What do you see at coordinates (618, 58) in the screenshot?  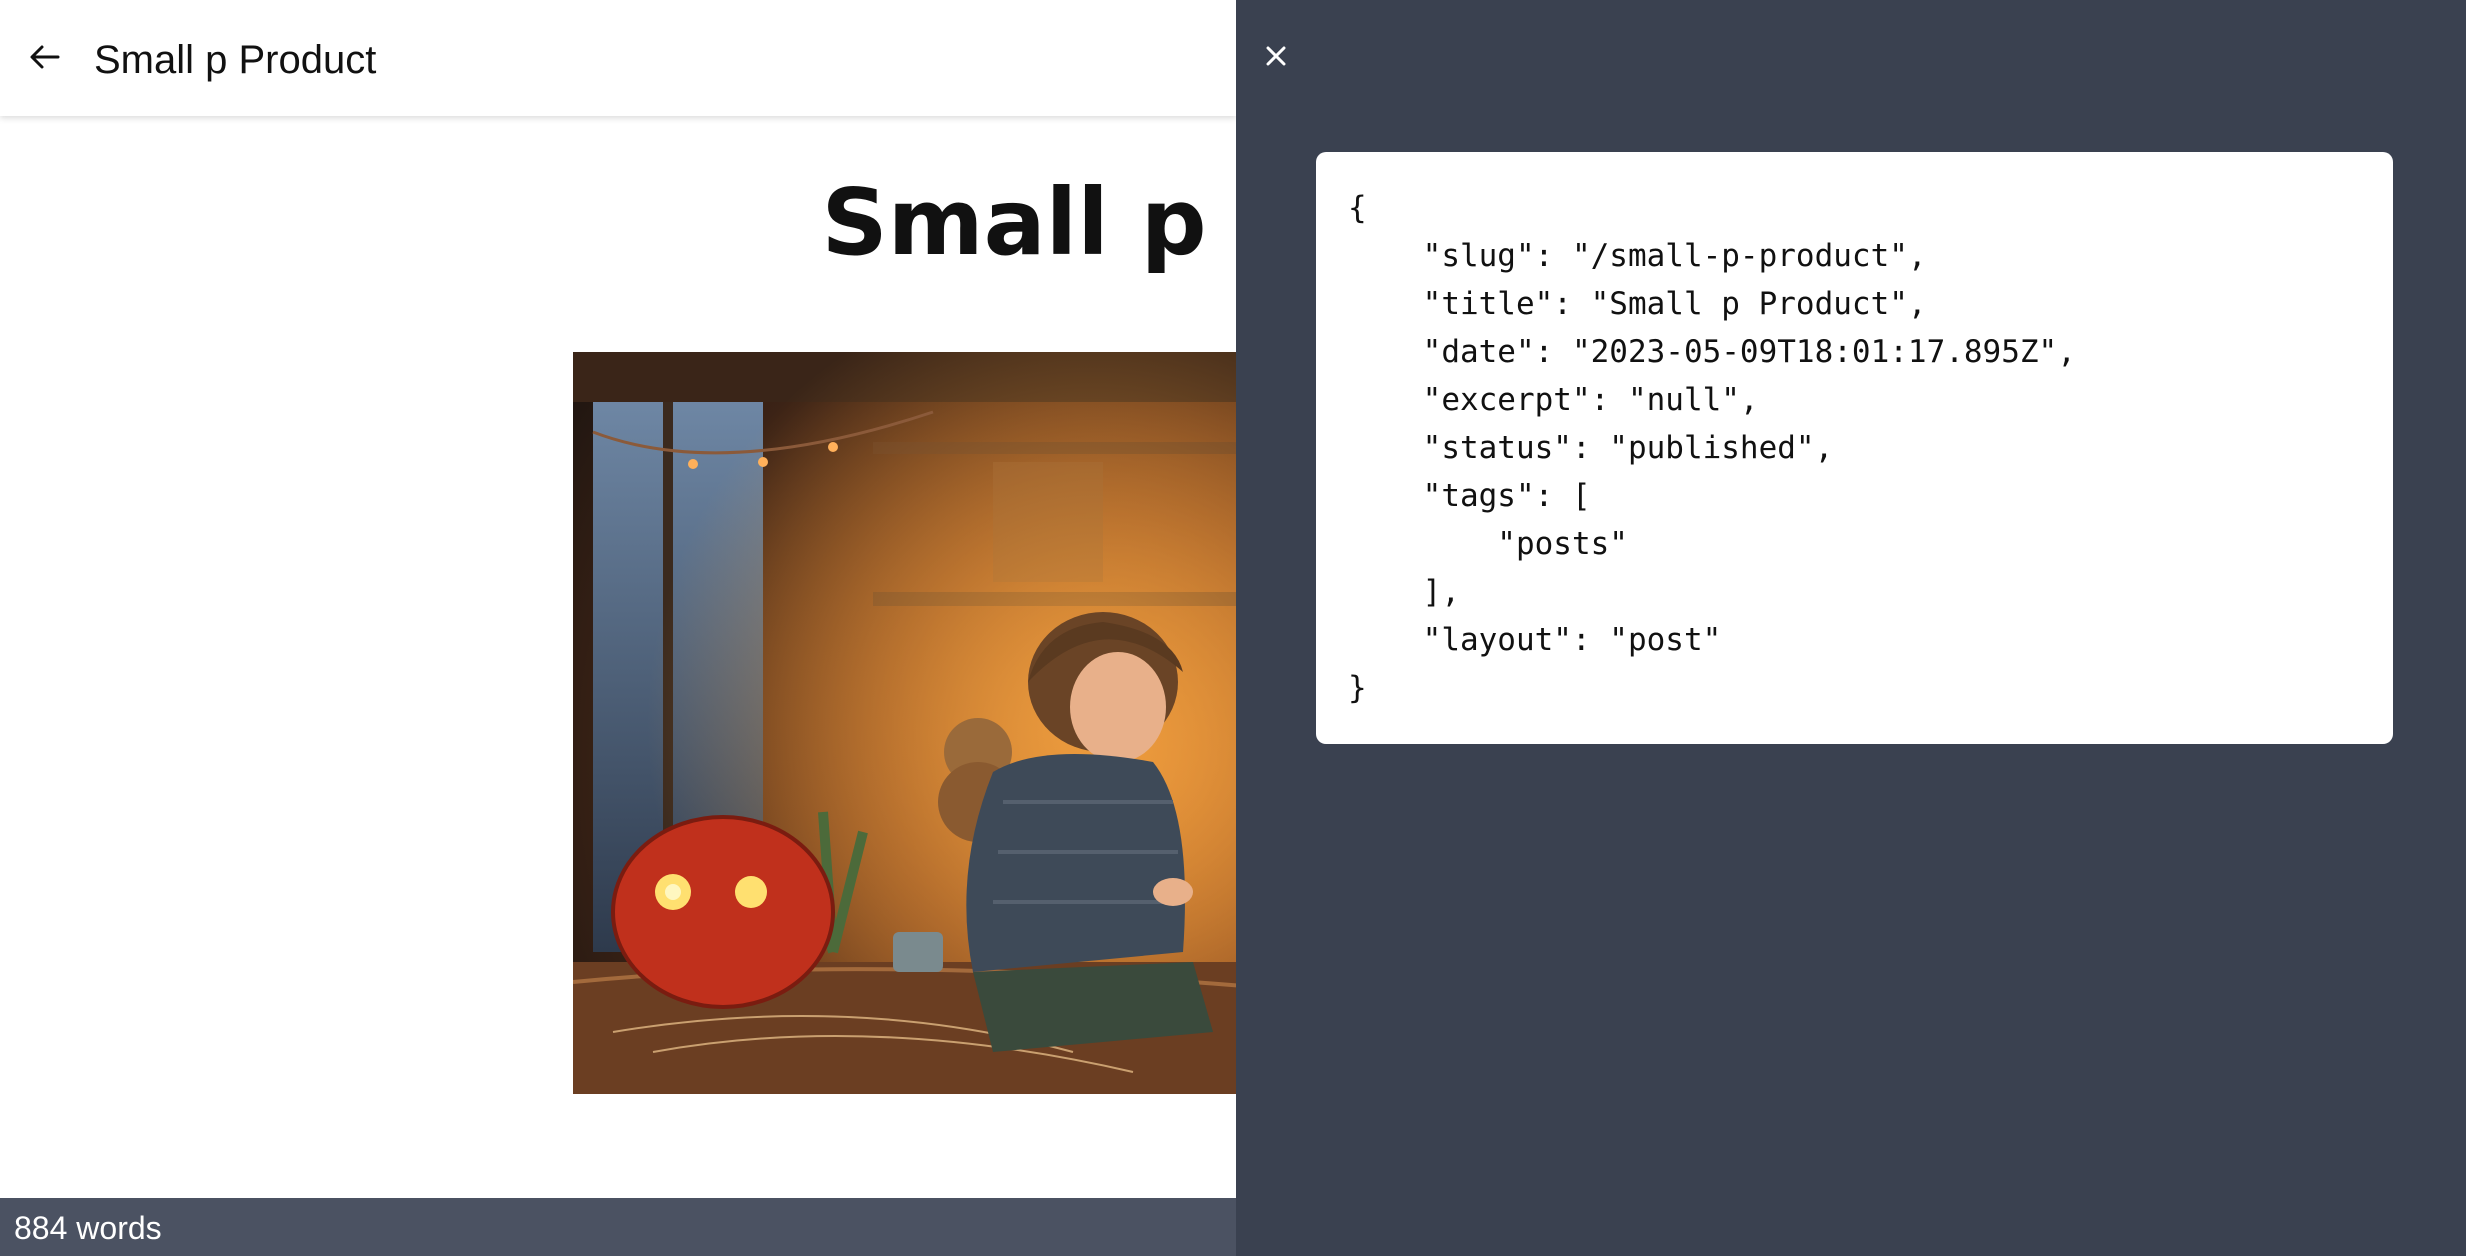 I see `top-app-bar: Small p Product` at bounding box center [618, 58].